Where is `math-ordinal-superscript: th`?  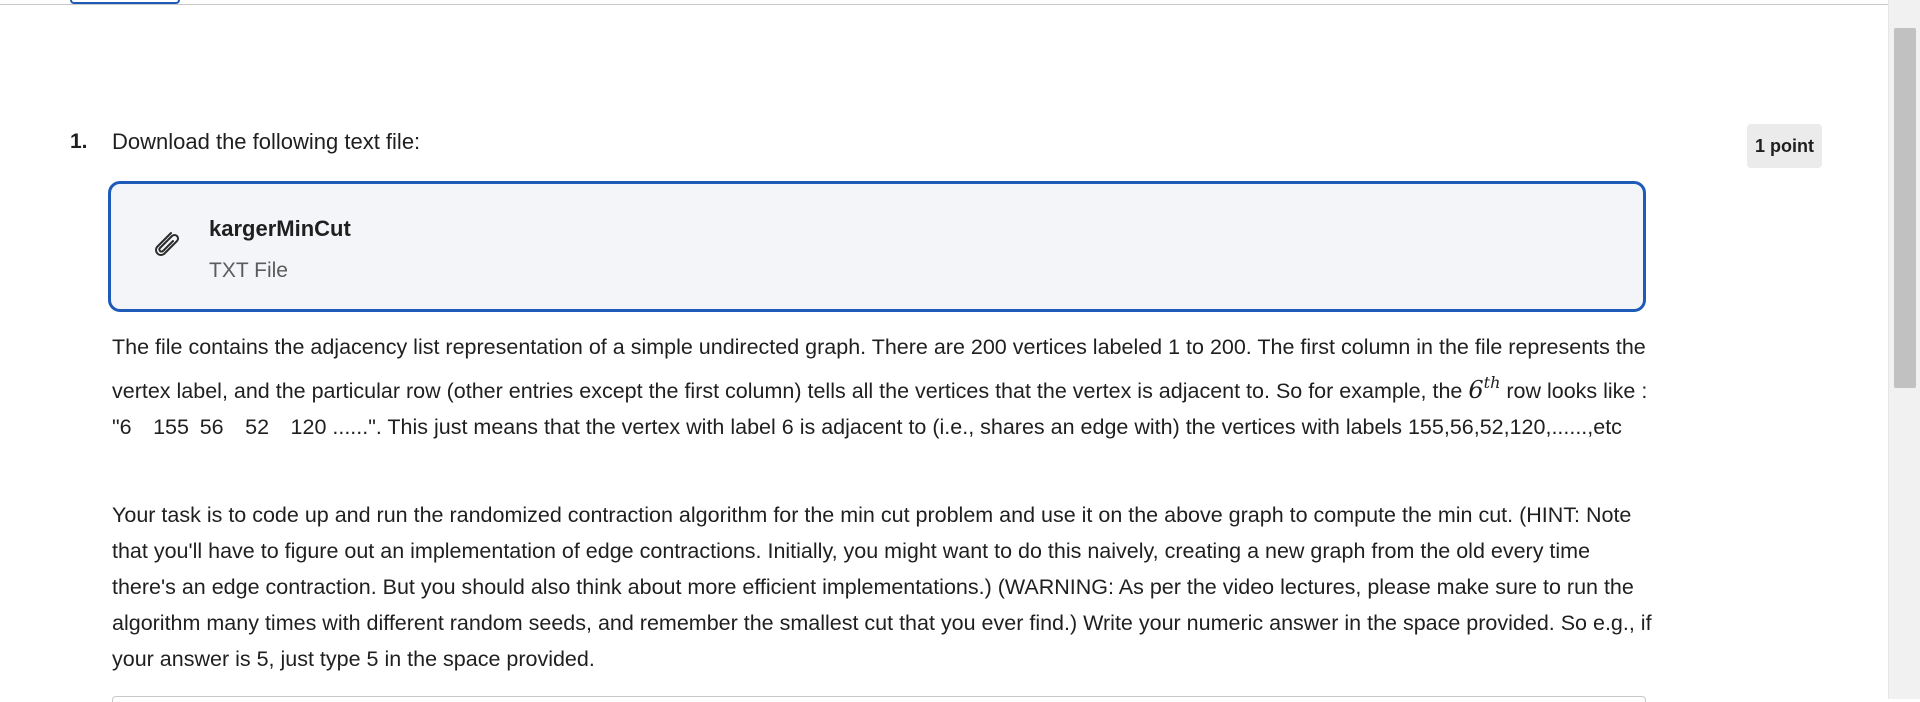
math-ordinal-superscript: th is located at coordinates (1492, 382).